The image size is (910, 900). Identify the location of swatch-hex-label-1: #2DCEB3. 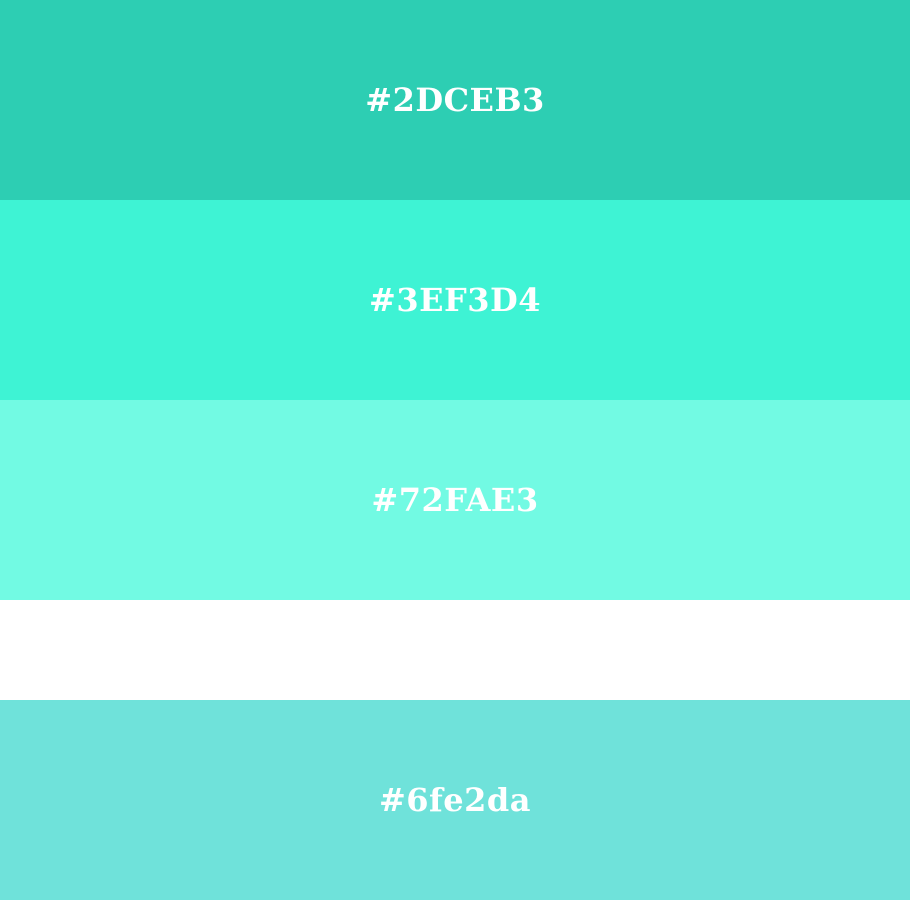
(455, 100).